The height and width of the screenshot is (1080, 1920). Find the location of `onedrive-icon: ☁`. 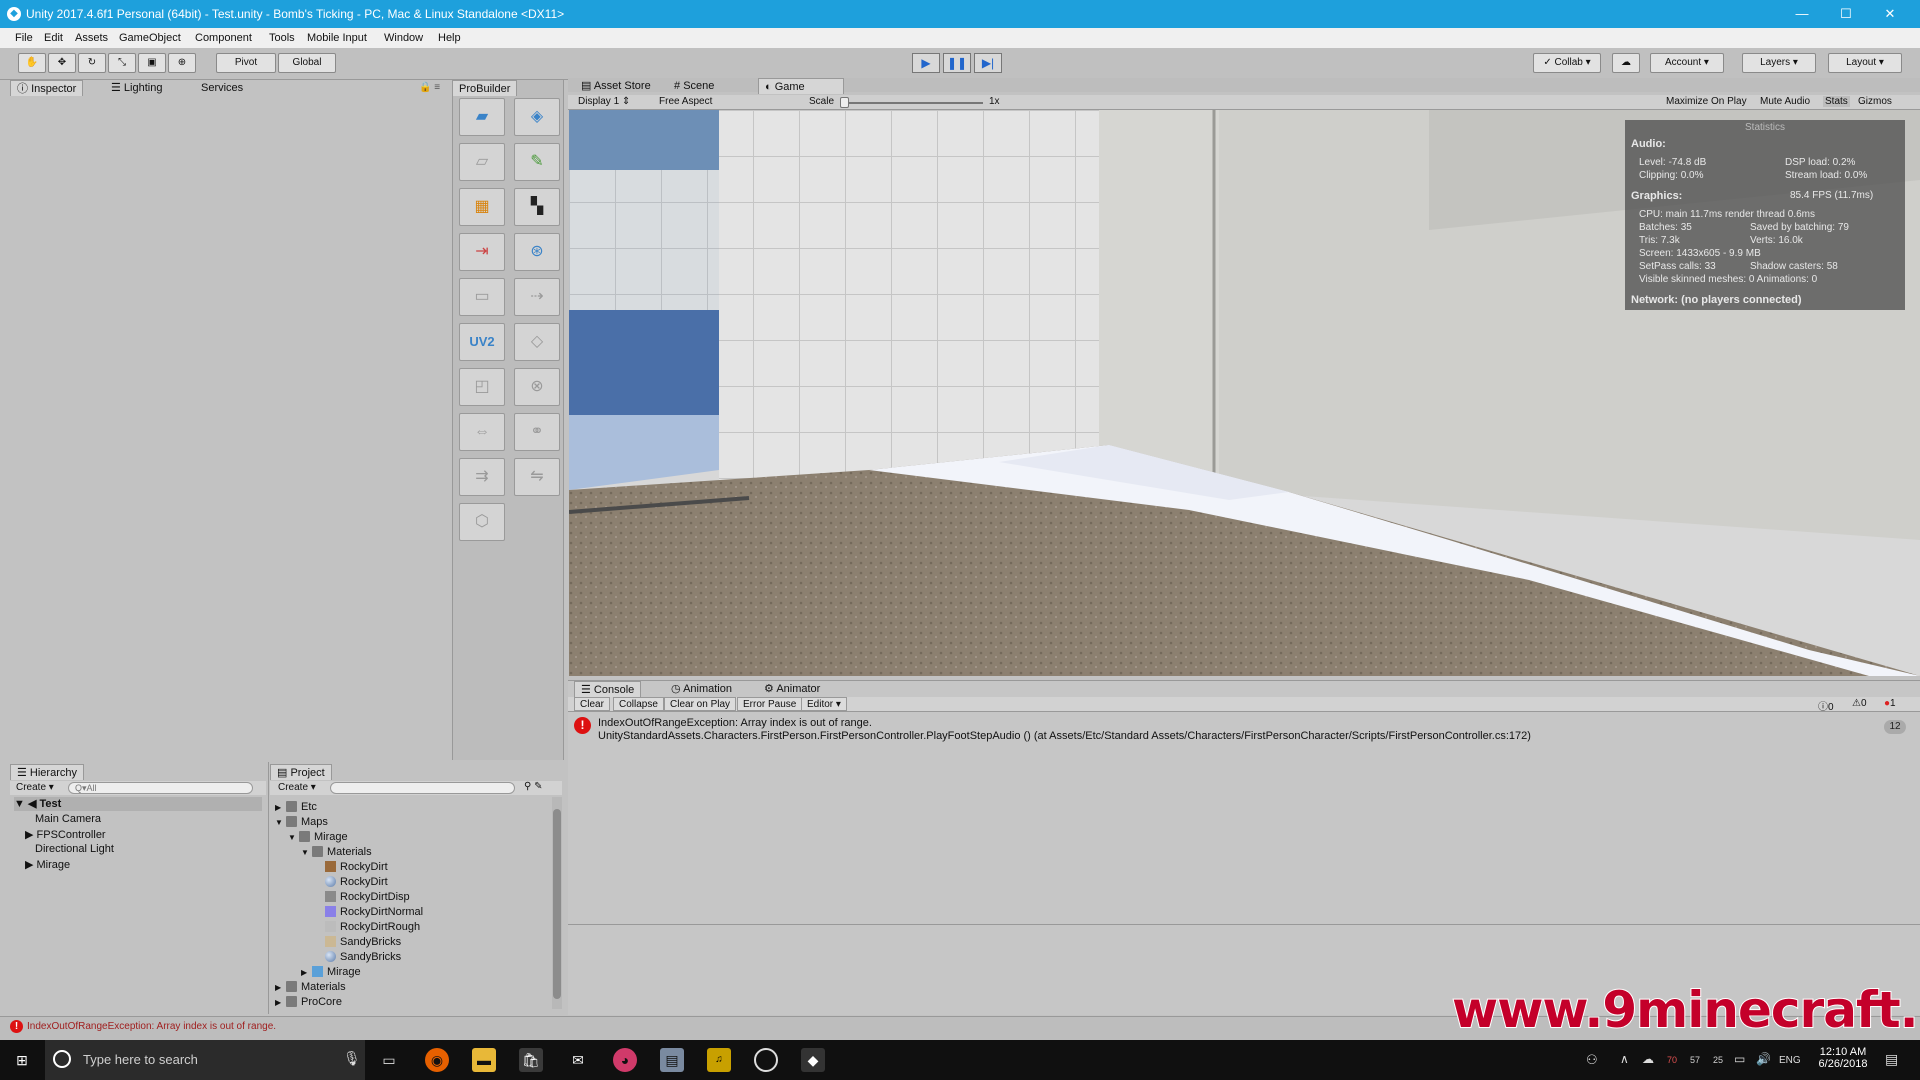

onedrive-icon: ☁ is located at coordinates (1648, 1059).